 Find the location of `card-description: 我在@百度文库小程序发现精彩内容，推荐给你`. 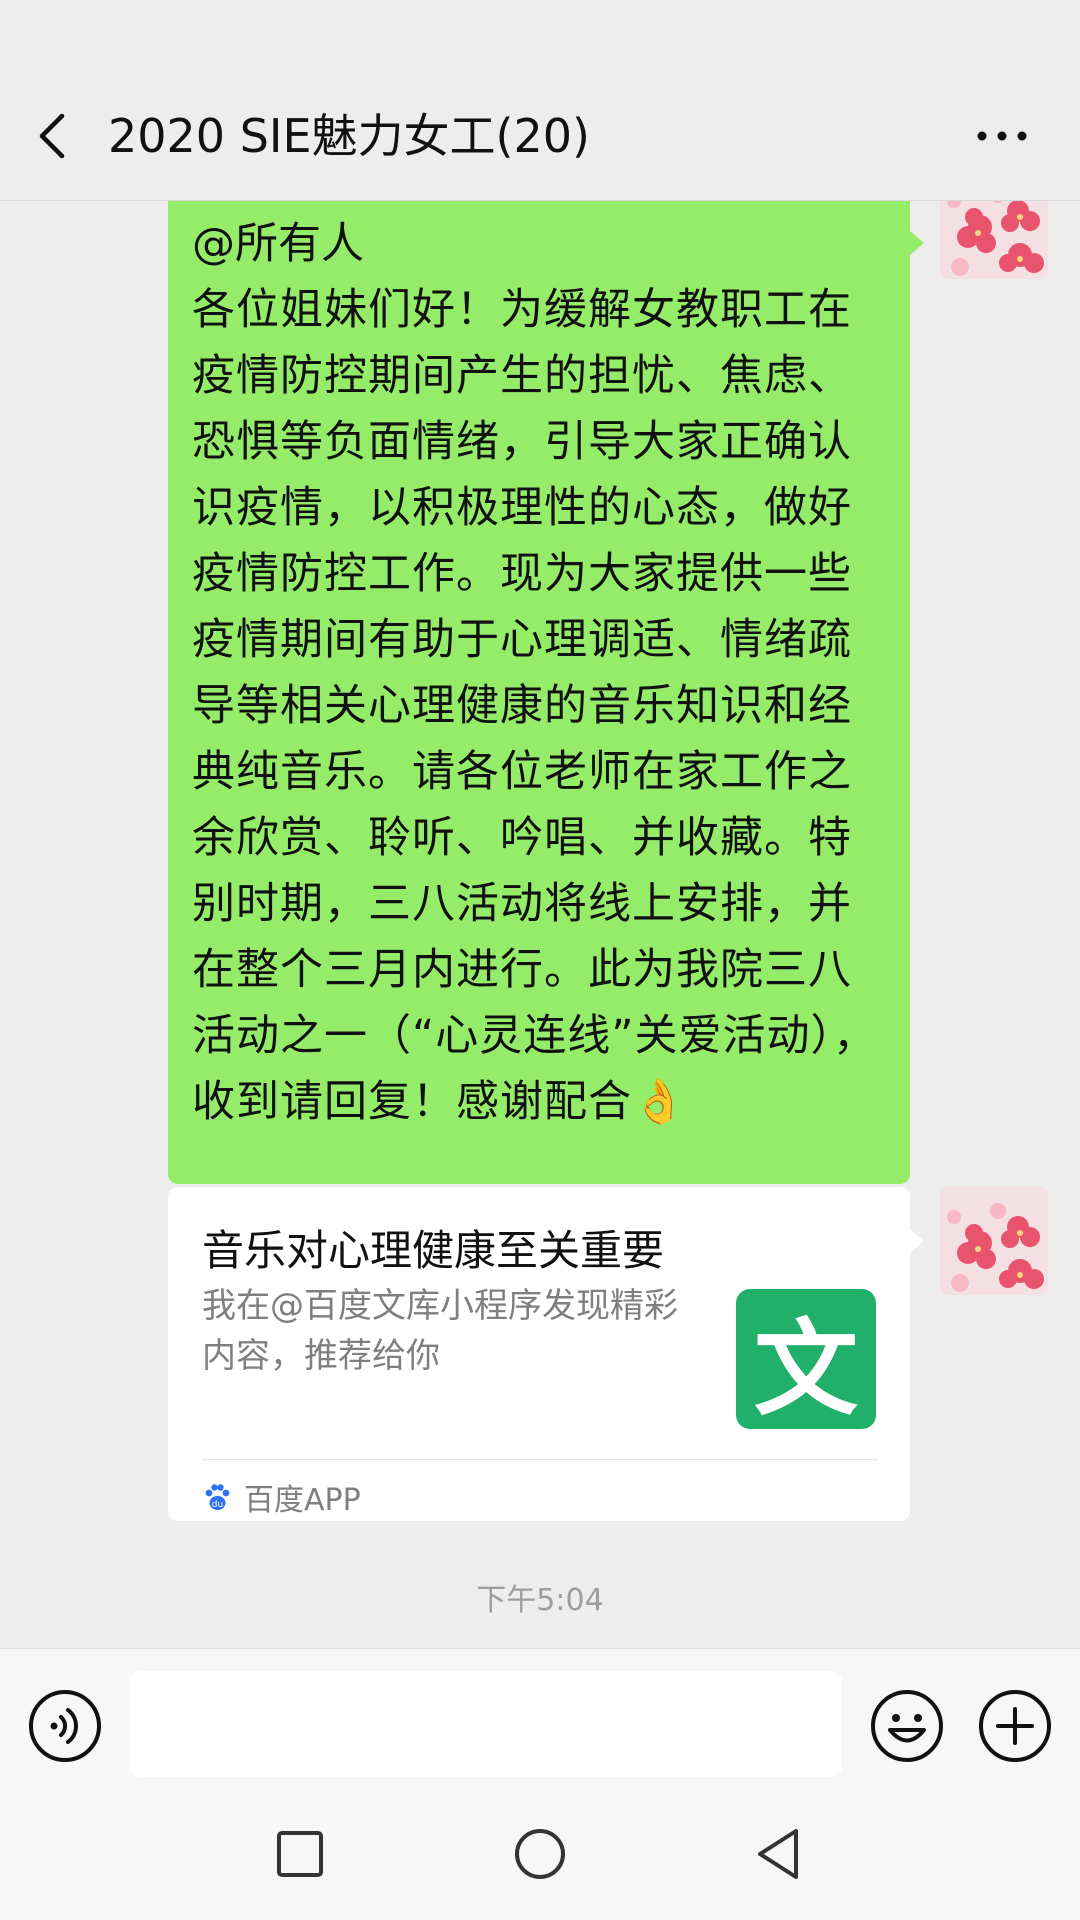

card-description: 我在@百度文库小程序发现精彩内容，推荐给你 is located at coordinates (440, 1331).